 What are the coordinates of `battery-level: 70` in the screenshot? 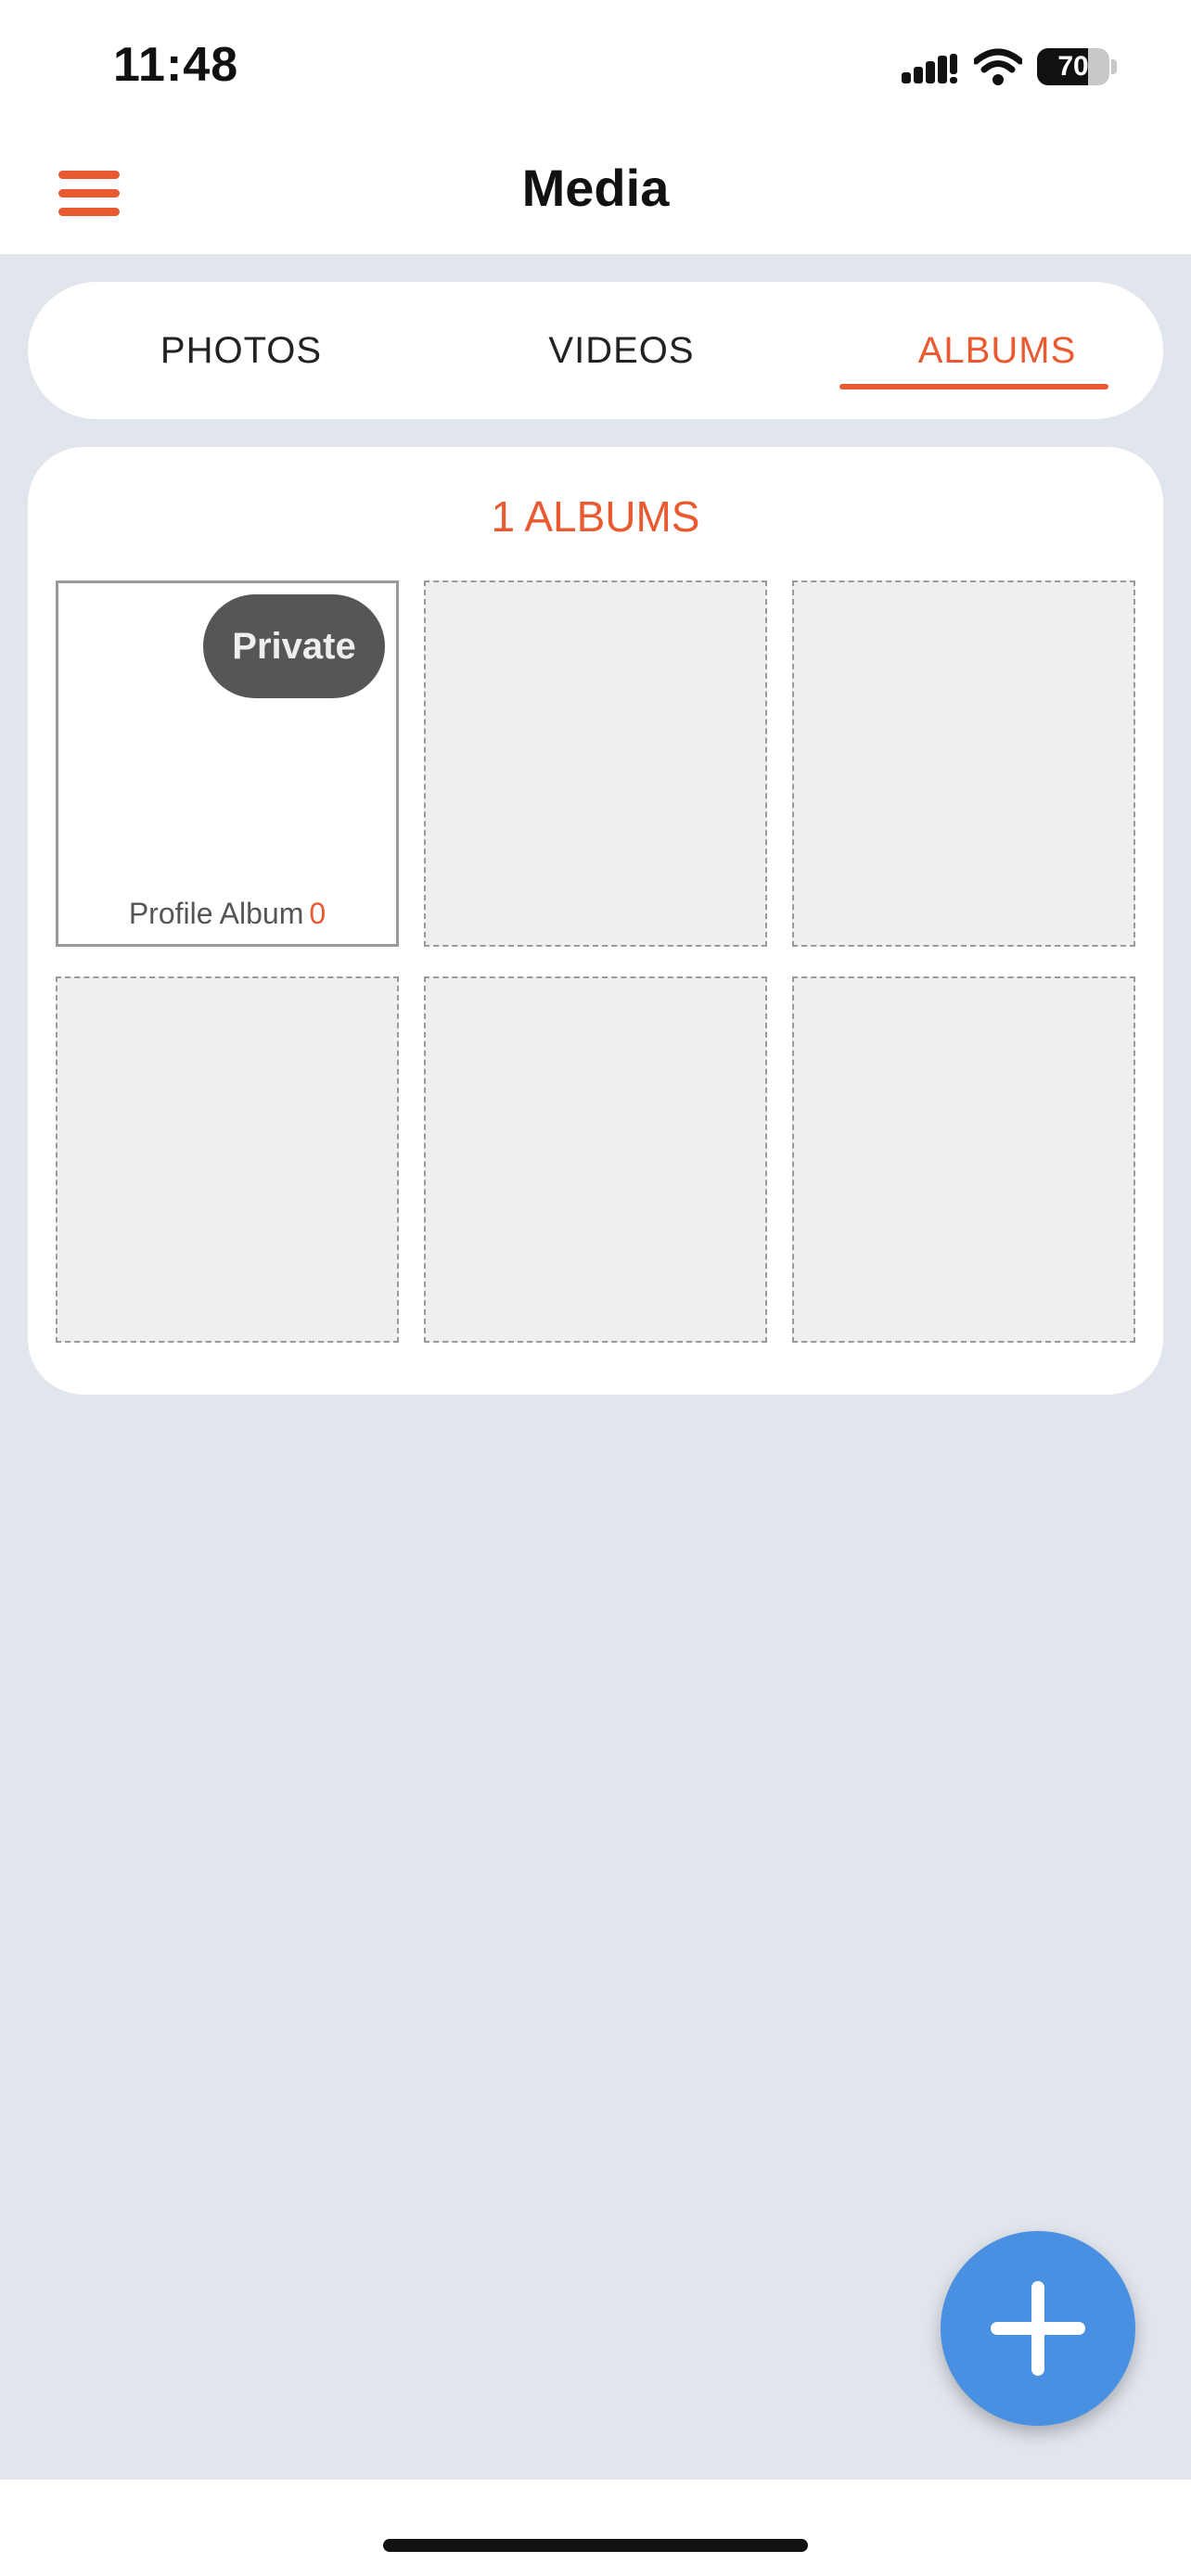 It's located at (1073, 66).